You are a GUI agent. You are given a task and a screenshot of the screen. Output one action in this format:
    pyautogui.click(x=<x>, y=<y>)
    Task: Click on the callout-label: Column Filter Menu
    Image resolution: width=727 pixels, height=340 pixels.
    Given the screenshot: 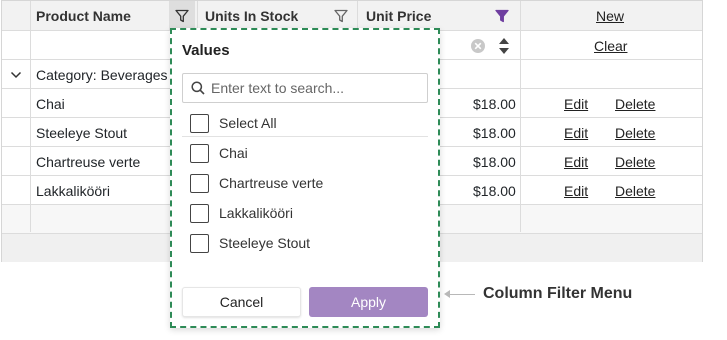 What is the action you would take?
    pyautogui.click(x=558, y=293)
    